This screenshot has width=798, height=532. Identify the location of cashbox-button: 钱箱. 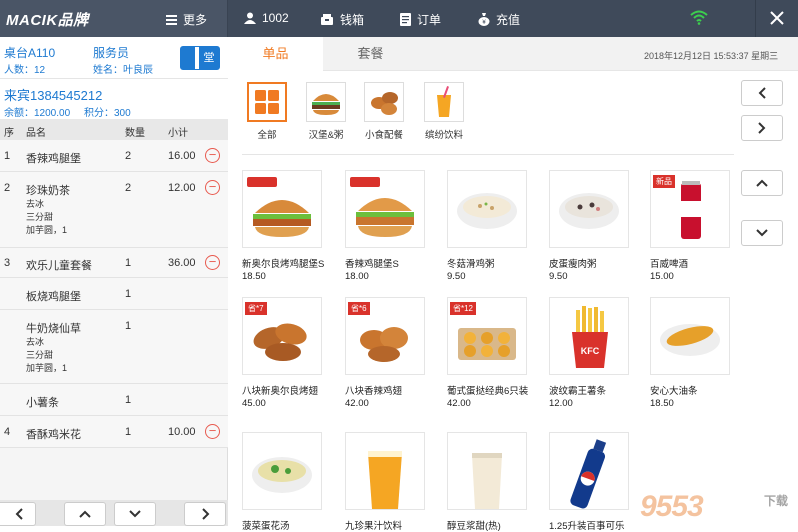
(342, 19).